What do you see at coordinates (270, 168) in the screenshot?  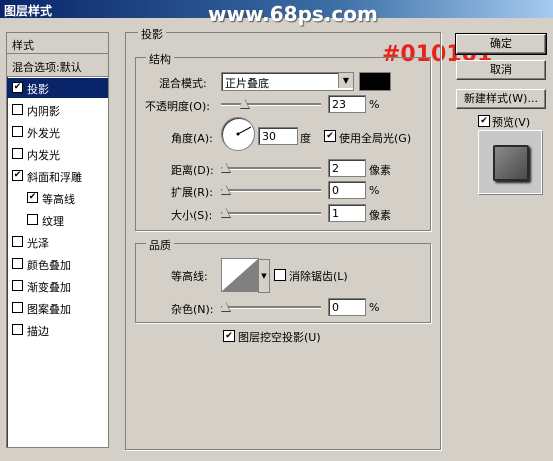 I see `distance-slider` at bounding box center [270, 168].